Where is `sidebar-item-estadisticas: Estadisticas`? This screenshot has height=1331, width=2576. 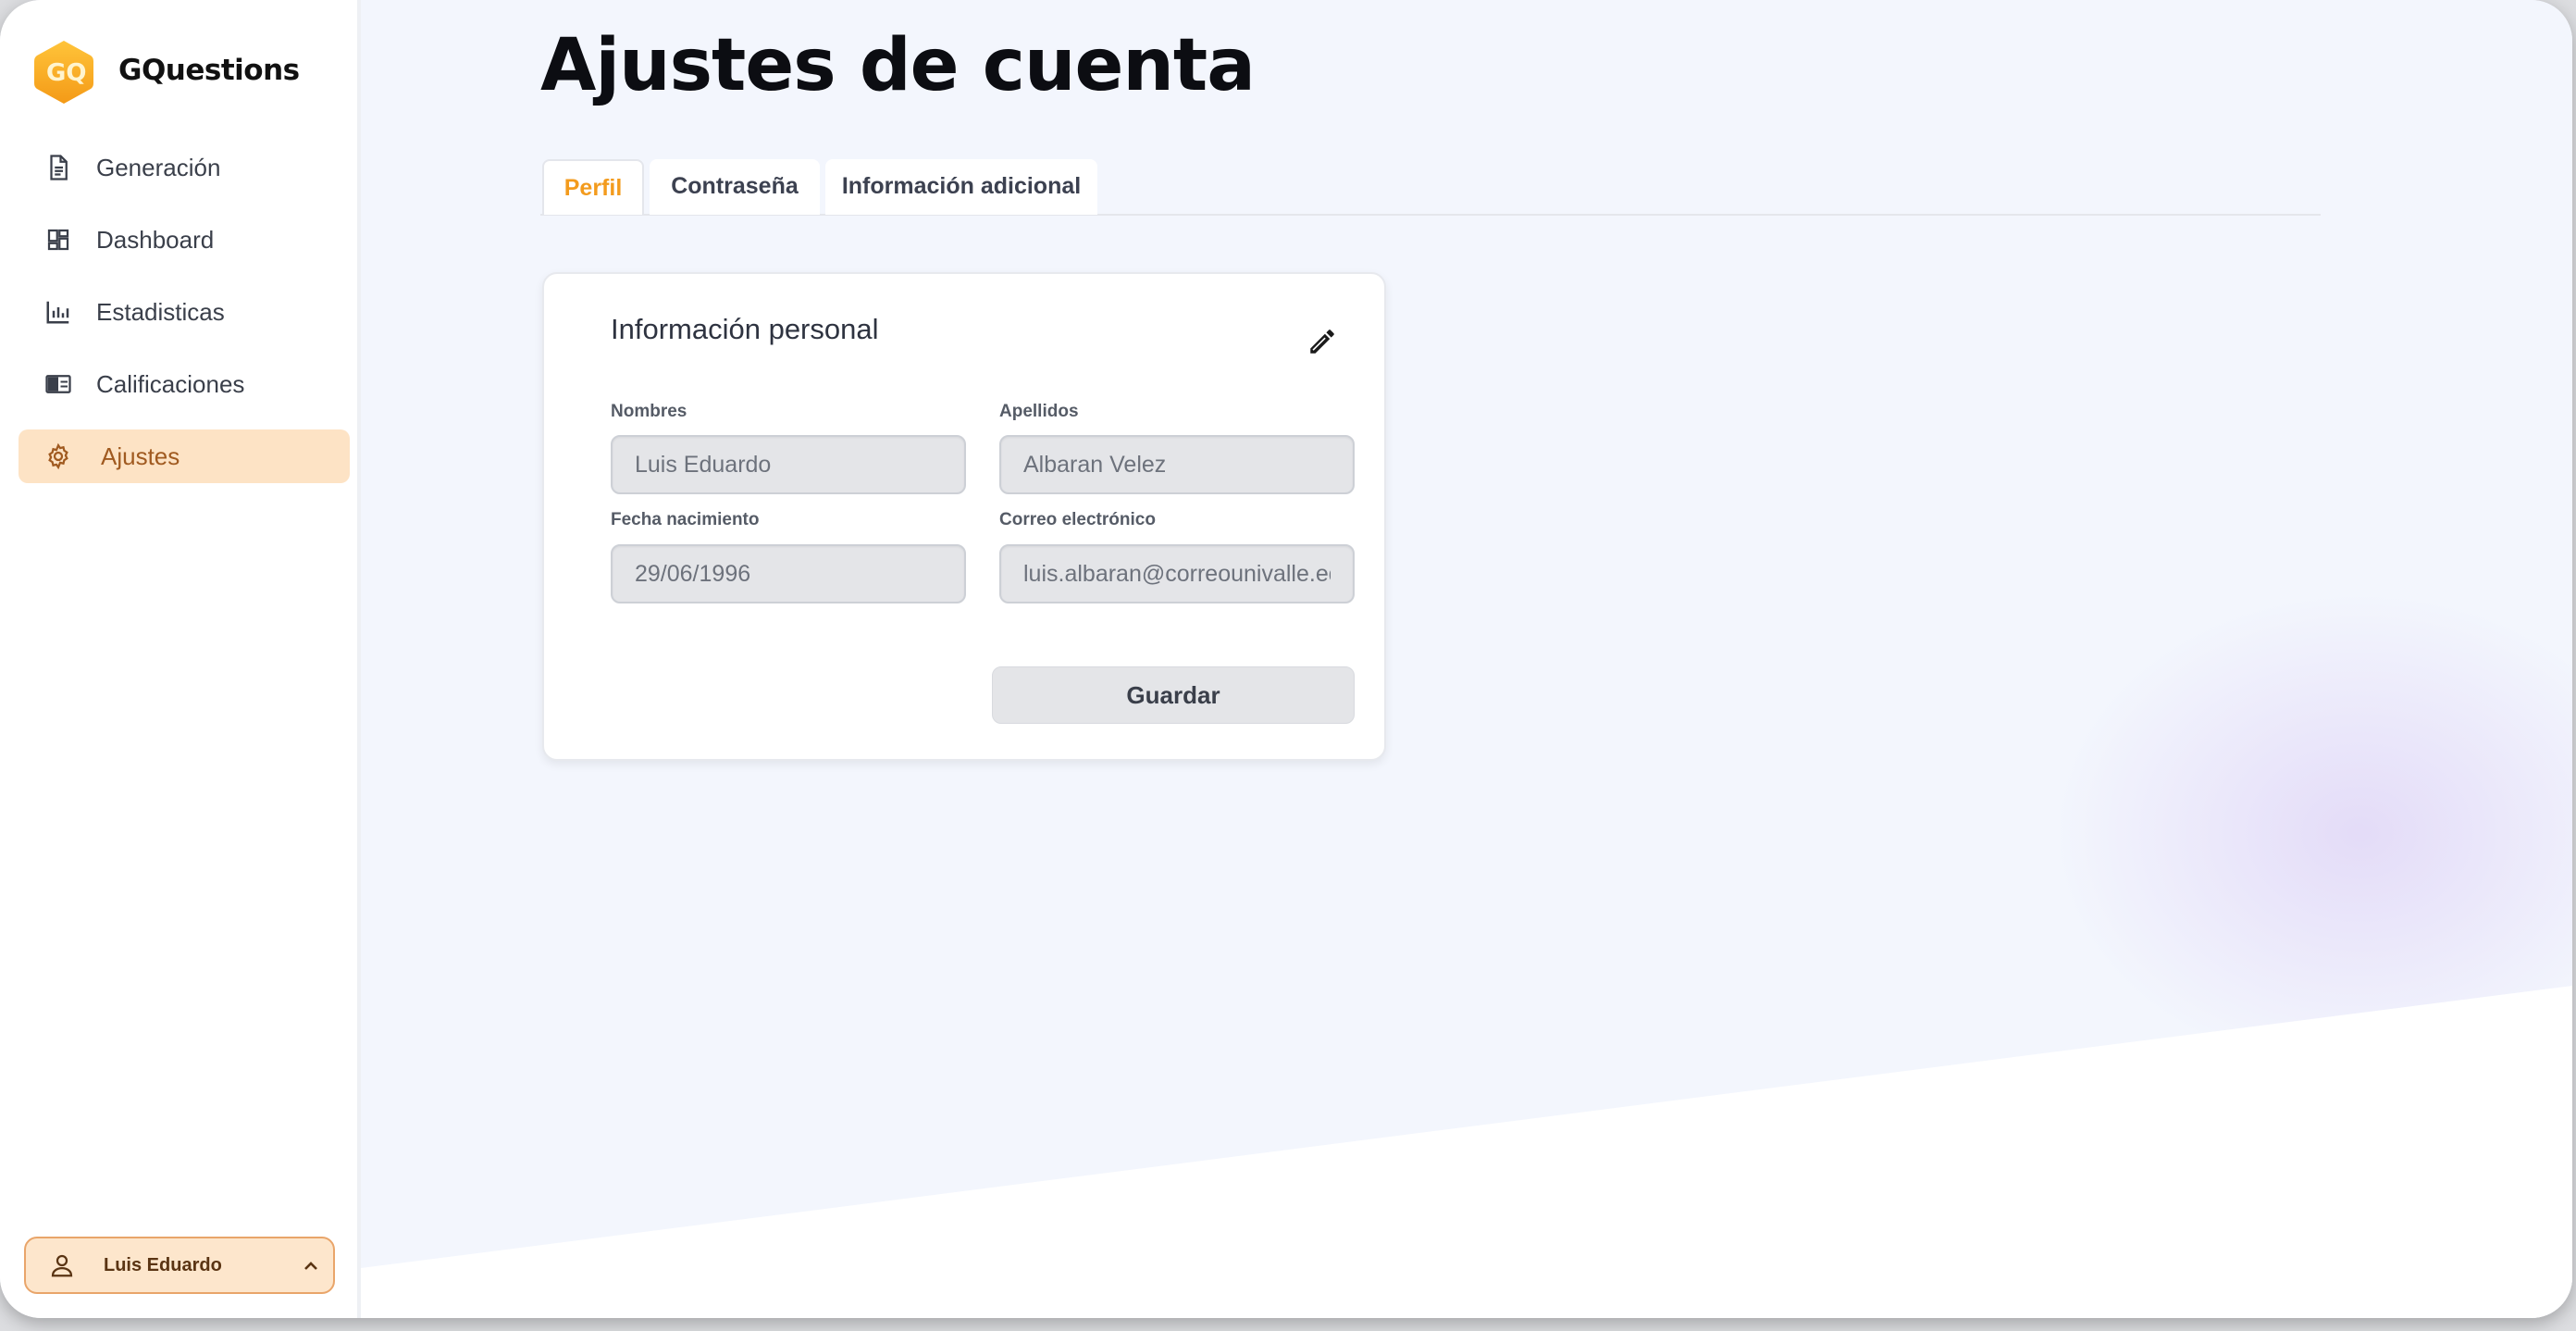
sidebar-item-estadisticas: Estadisticas is located at coordinates (184, 312).